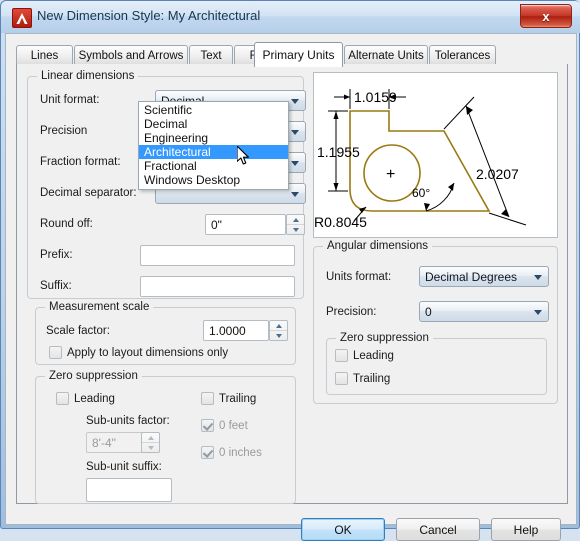  I want to click on zs-angular-leading-checkbox: Leading, so click(364, 355).